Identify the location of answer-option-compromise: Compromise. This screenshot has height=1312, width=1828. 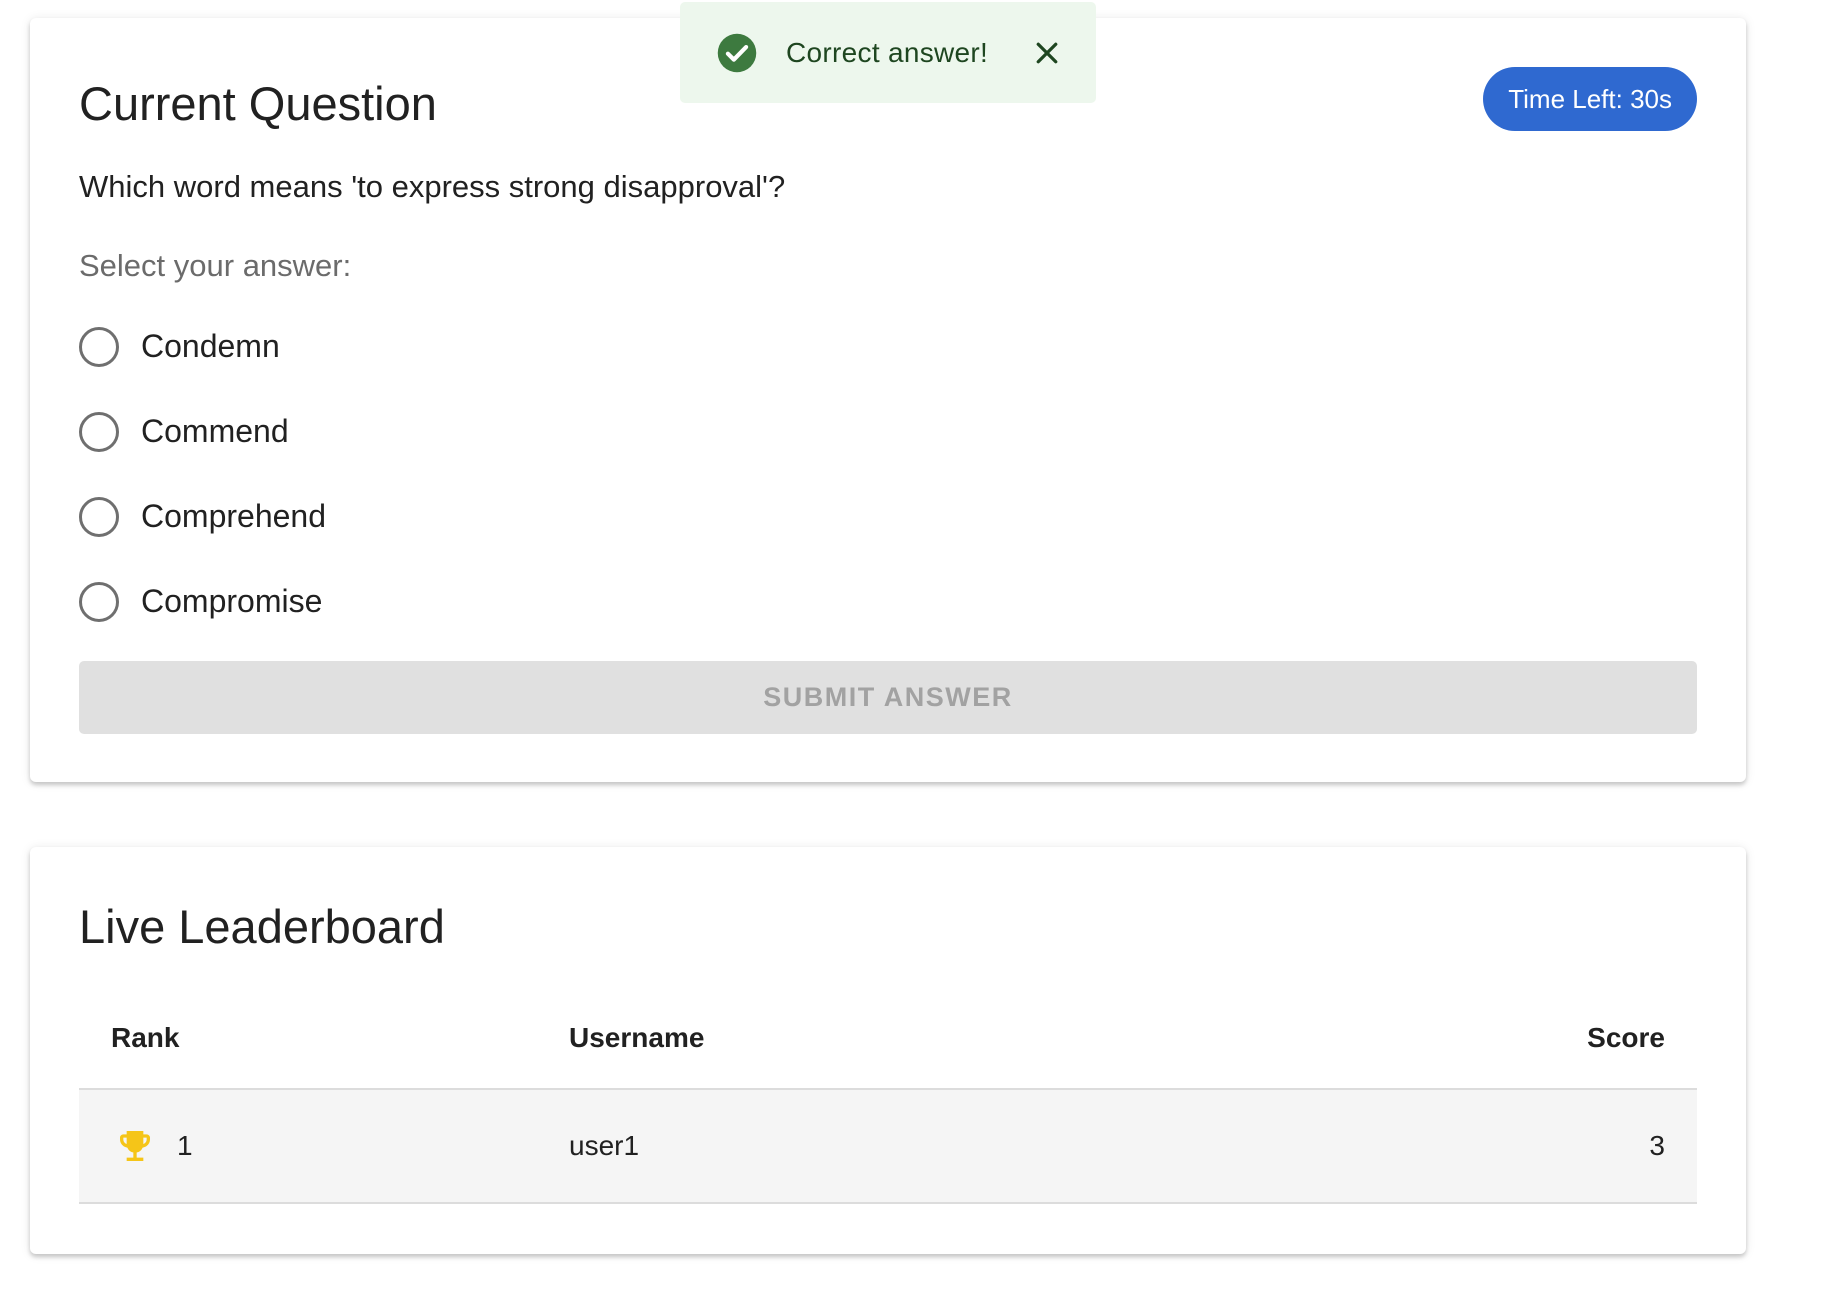
(379, 601).